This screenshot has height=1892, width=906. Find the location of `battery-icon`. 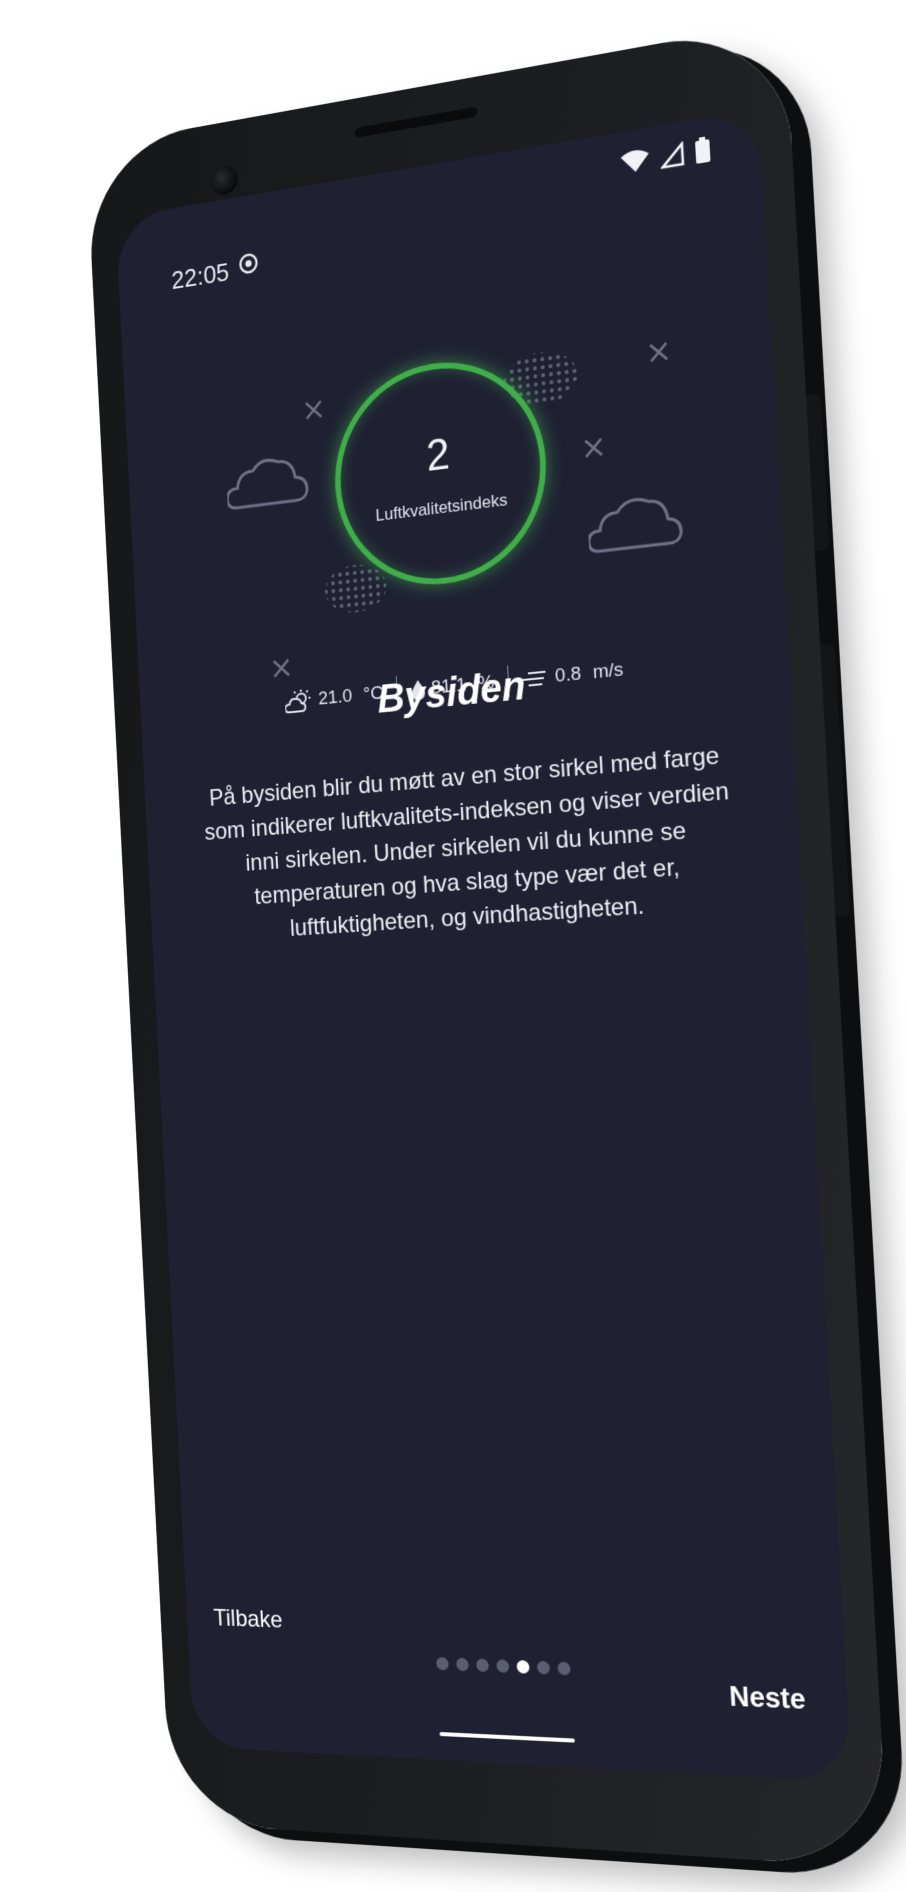

battery-icon is located at coordinates (703, 150).